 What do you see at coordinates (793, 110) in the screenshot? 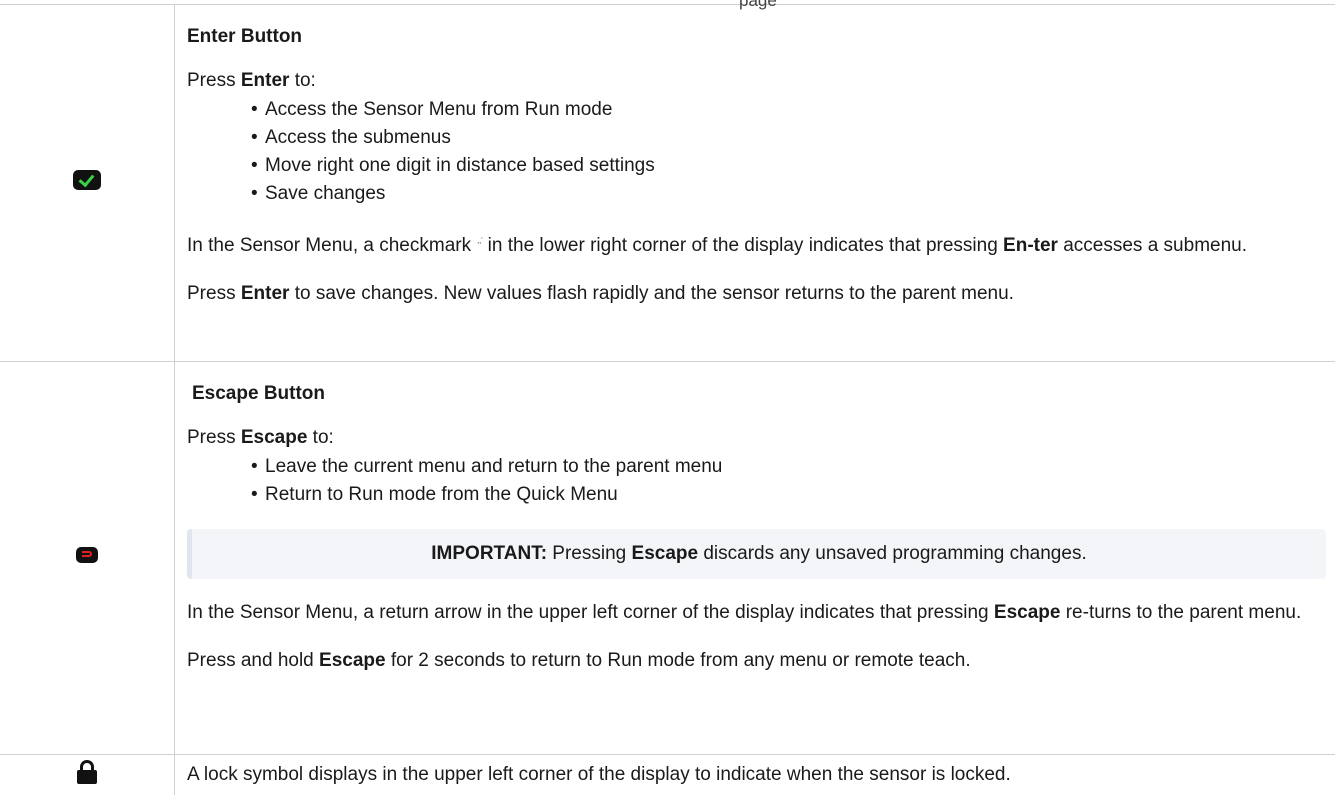
I see `list-item: Access the Sensor Menu from Run mode` at bounding box center [793, 110].